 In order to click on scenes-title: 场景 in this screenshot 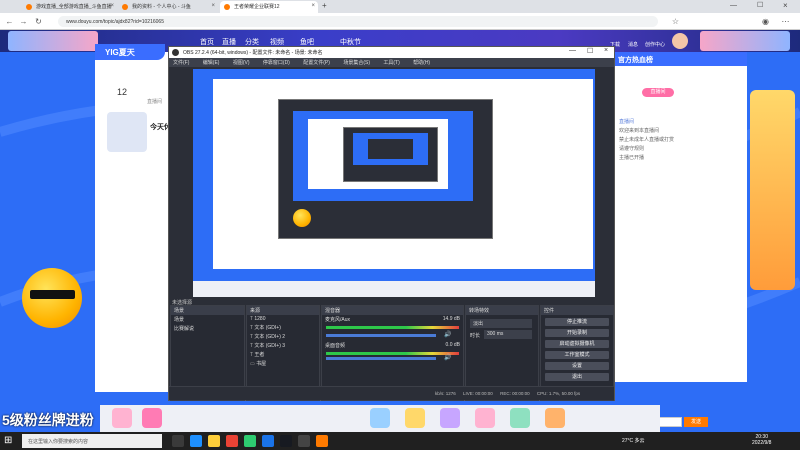, I will do `click(207, 310)`.